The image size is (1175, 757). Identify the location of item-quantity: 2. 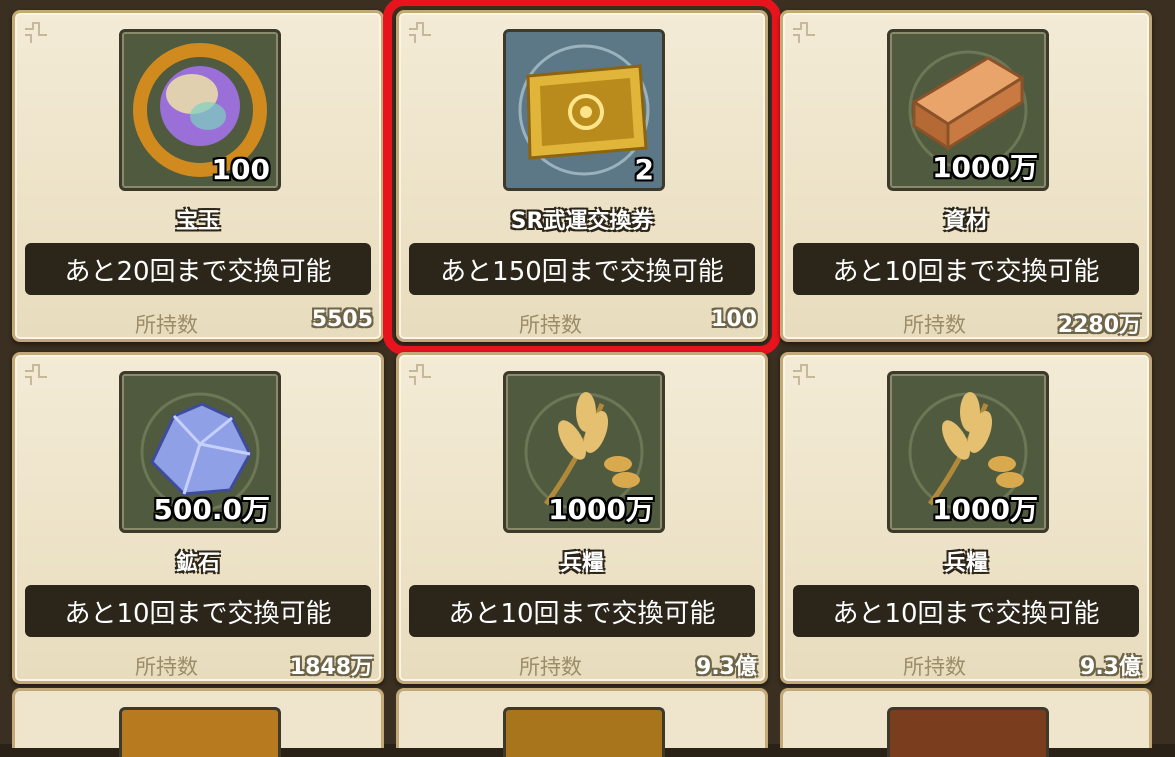
(644, 169).